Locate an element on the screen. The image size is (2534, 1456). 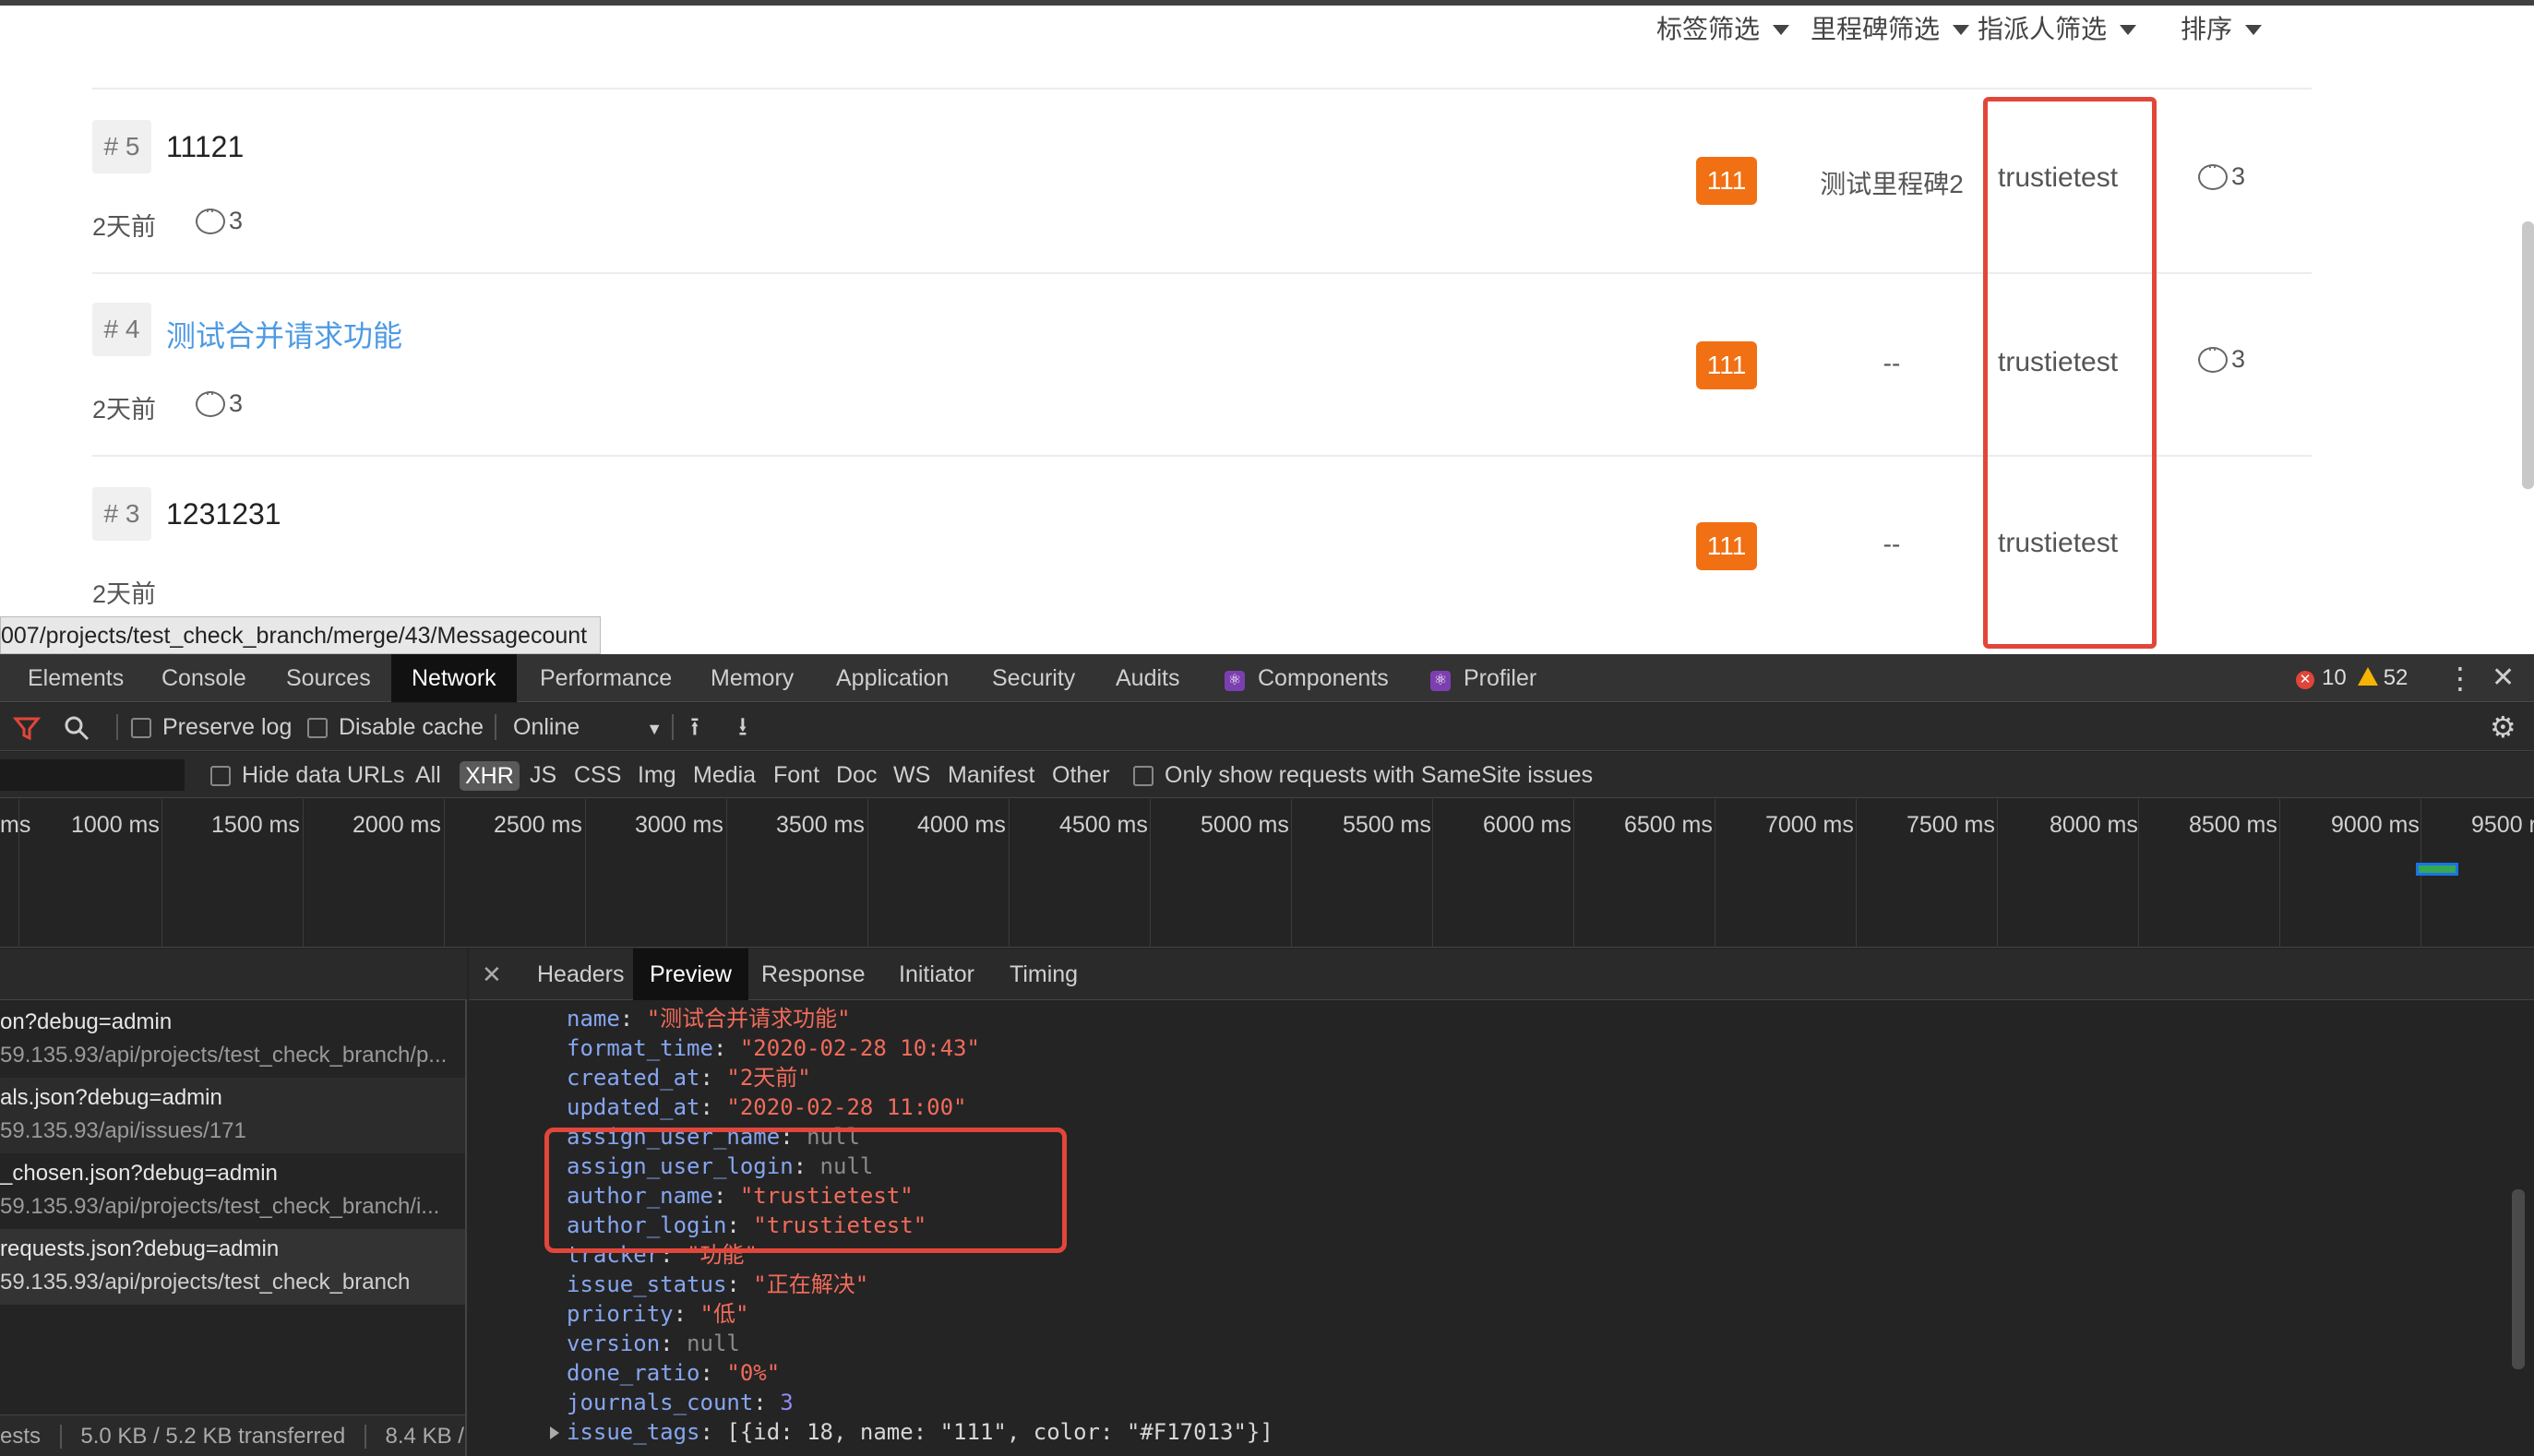
tab-profiler: ⚛ Profiler is located at coordinates (1483, 678).